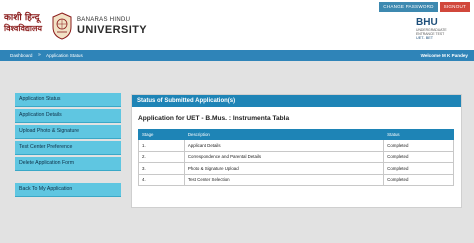 The height and width of the screenshot is (243, 474). I want to click on university-emblem-icon, so click(62, 26).